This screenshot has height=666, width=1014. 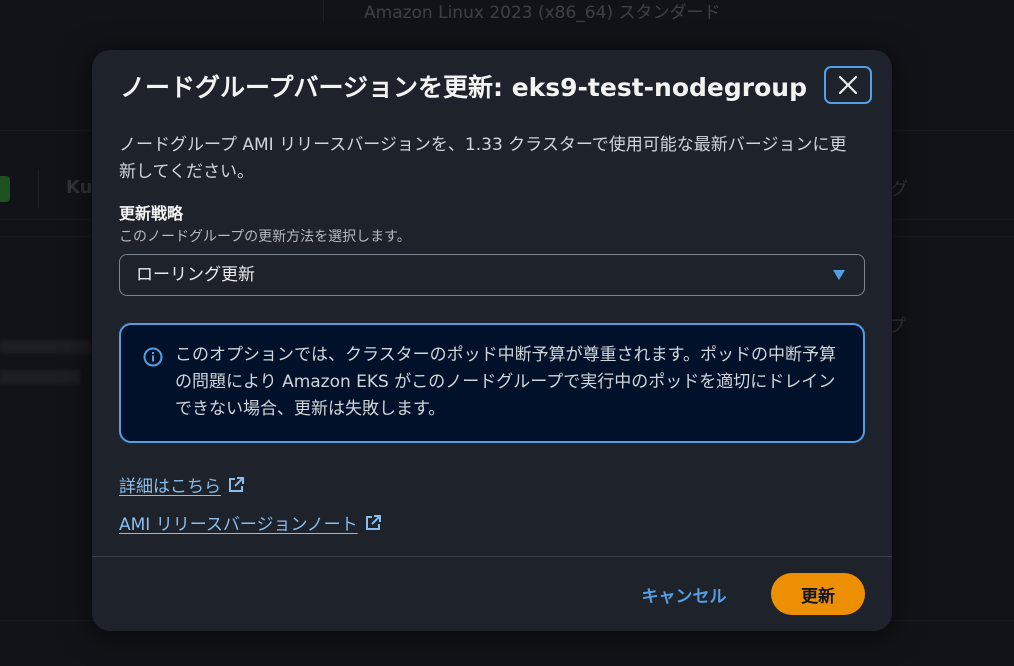 What do you see at coordinates (238, 525) in the screenshot?
I see `release-notes-label: AMI リリースバージョンノート` at bounding box center [238, 525].